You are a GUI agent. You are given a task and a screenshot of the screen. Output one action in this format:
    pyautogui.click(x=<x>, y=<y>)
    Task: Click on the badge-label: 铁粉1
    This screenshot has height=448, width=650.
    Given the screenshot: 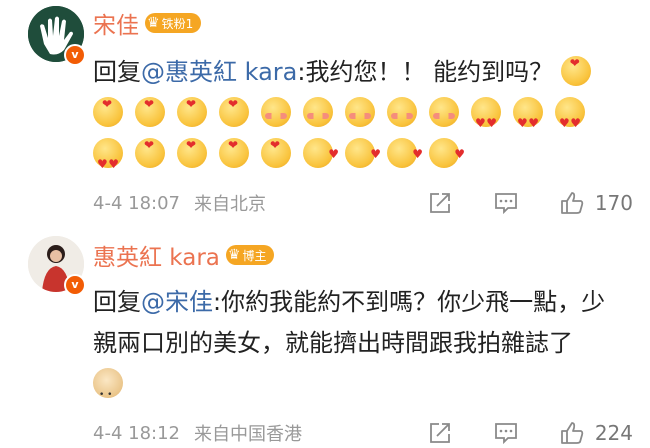 What is the action you would take?
    pyautogui.click(x=177, y=23)
    